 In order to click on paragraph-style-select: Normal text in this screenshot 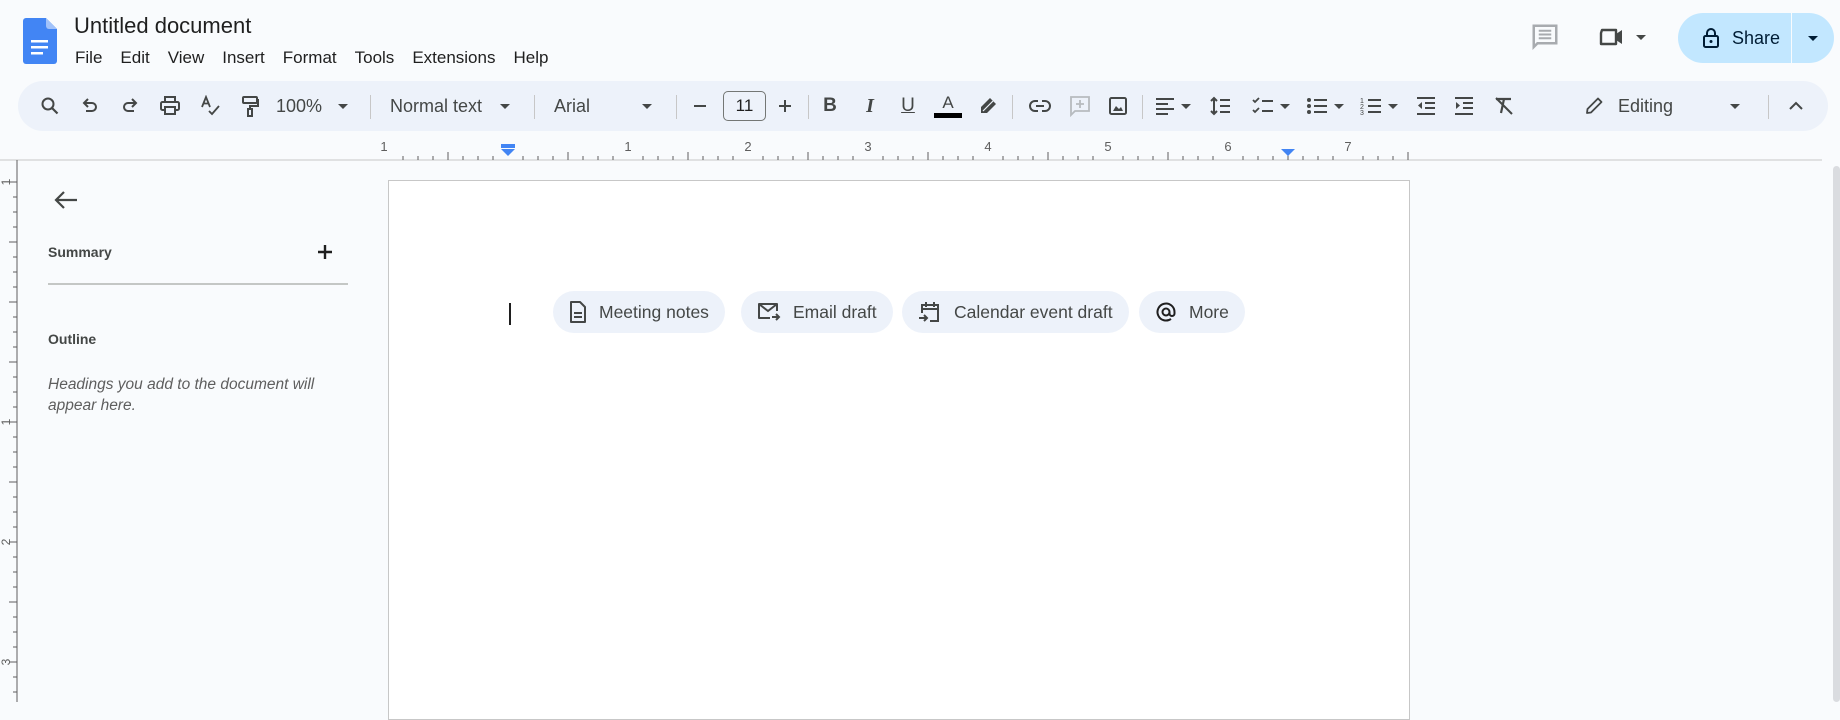, I will do `click(460, 106)`.